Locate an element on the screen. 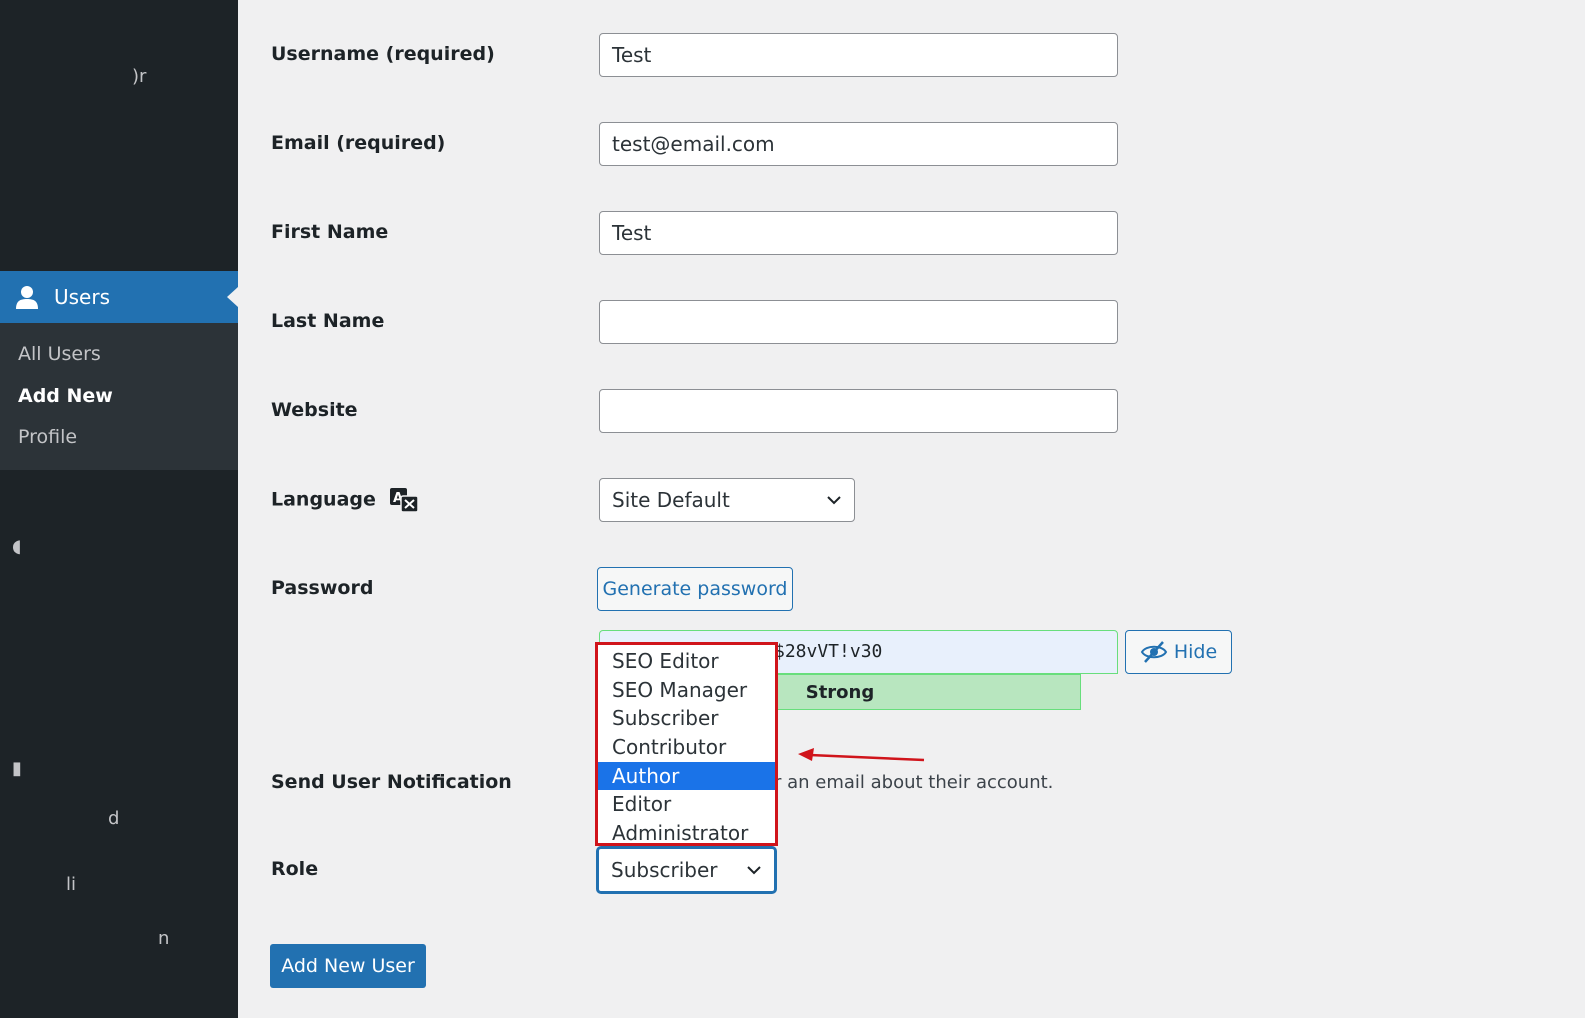 The image size is (1585, 1018). add-new-user-button: Add New User is located at coordinates (348, 966).